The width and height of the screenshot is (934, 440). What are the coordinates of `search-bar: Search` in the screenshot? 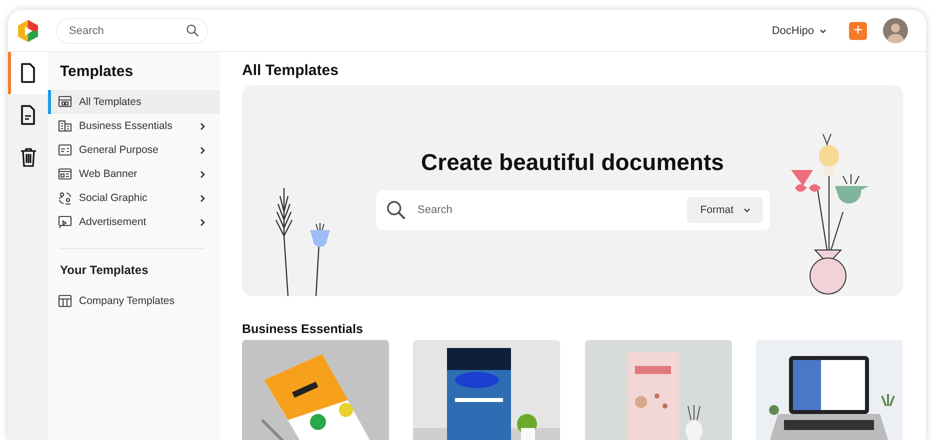 It's located at (132, 31).